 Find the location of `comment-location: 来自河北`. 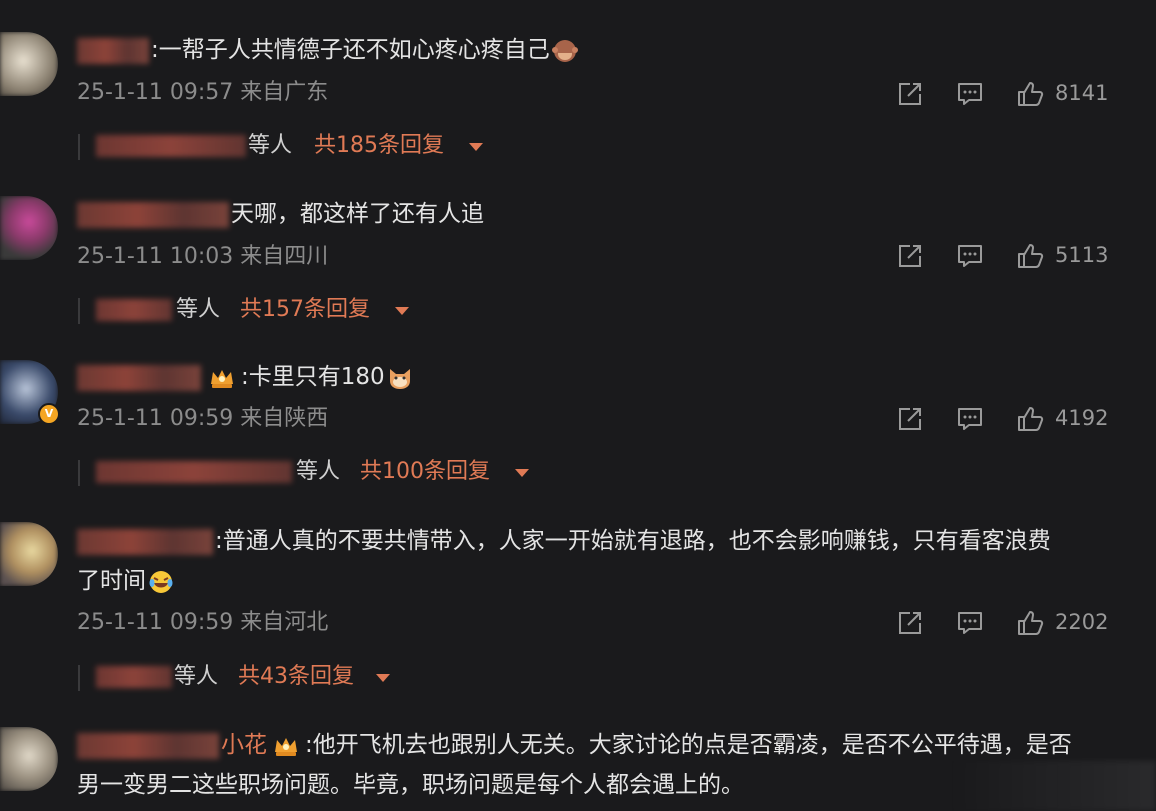

comment-location: 来自河北 is located at coordinates (284, 622).